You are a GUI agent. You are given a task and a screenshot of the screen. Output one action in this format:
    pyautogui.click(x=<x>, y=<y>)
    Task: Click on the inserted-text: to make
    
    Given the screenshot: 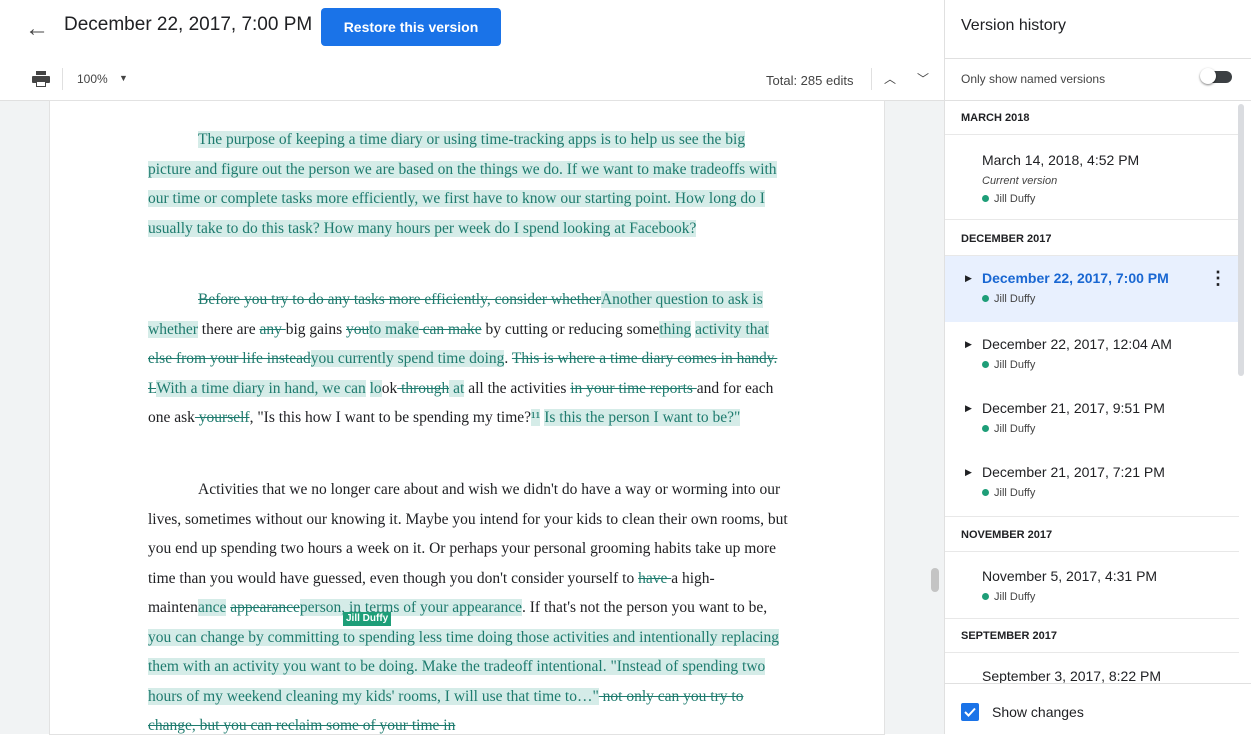 What is the action you would take?
    pyautogui.click(x=394, y=329)
    